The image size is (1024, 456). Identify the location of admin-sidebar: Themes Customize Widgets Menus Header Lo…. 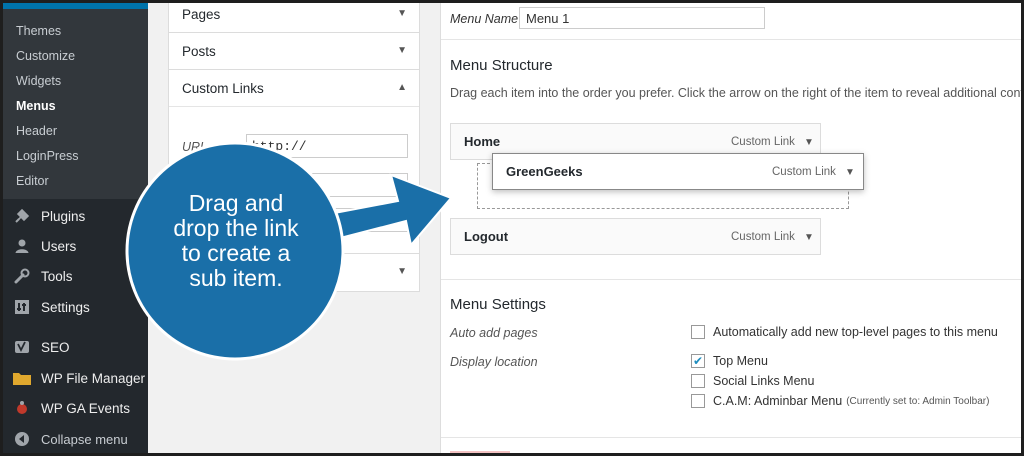
(75, 228).